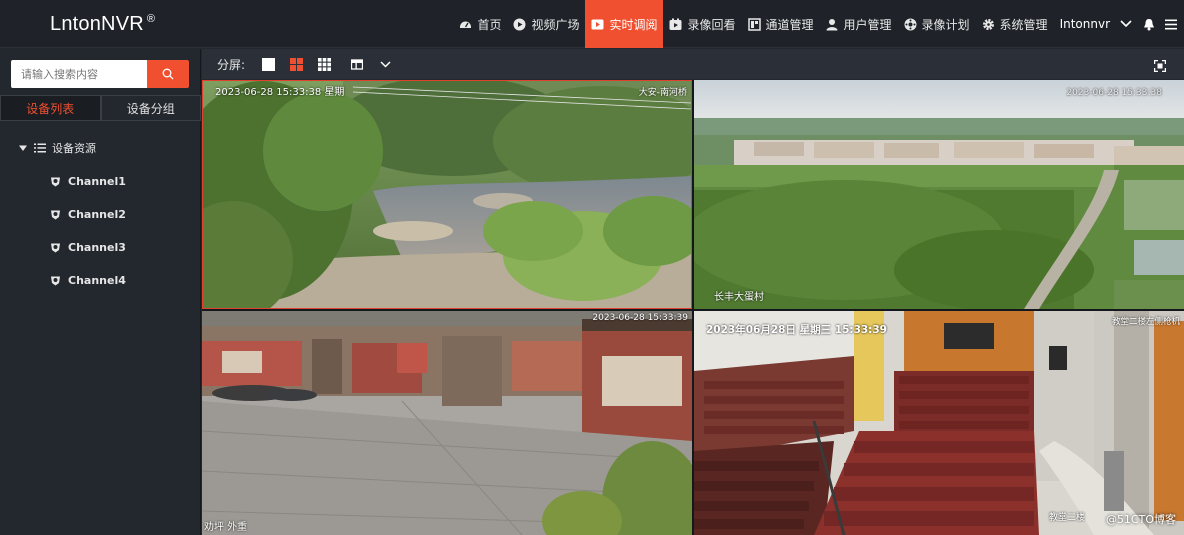 The width and height of the screenshot is (1184, 535). I want to click on layout-dropdown-button, so click(385, 64).